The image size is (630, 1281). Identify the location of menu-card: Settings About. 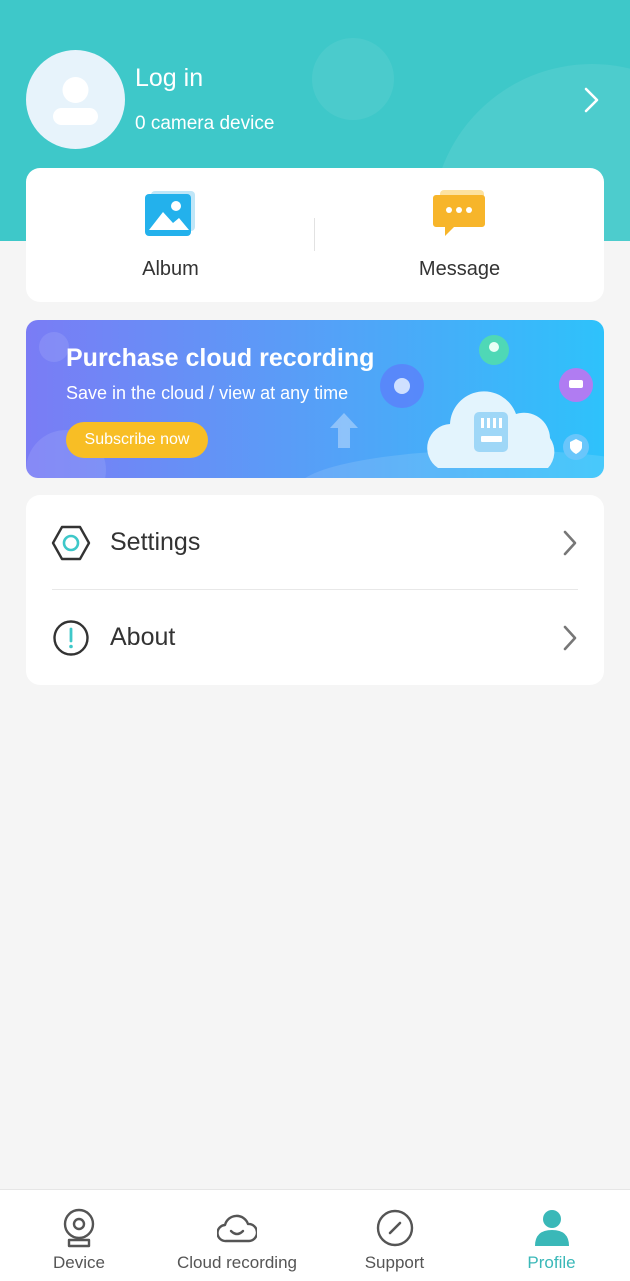
(315, 590).